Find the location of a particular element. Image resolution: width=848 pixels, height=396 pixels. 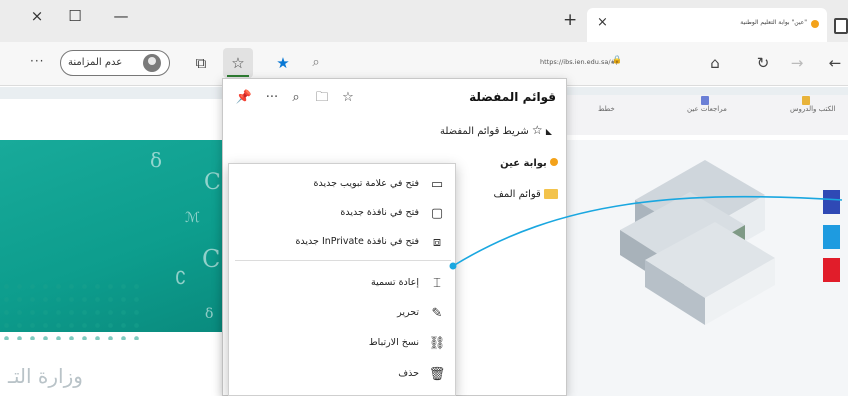

menu-item-open-new-window: ▢ فتح في نافذة جديدة is located at coordinates (343, 214).